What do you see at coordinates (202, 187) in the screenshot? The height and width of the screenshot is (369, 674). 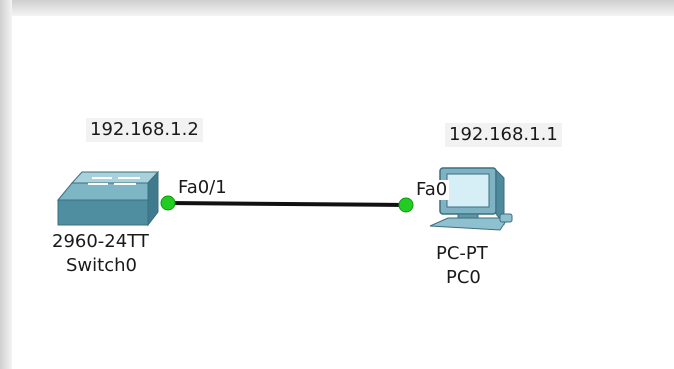 I see `switch-port-label: Fa0/1` at bounding box center [202, 187].